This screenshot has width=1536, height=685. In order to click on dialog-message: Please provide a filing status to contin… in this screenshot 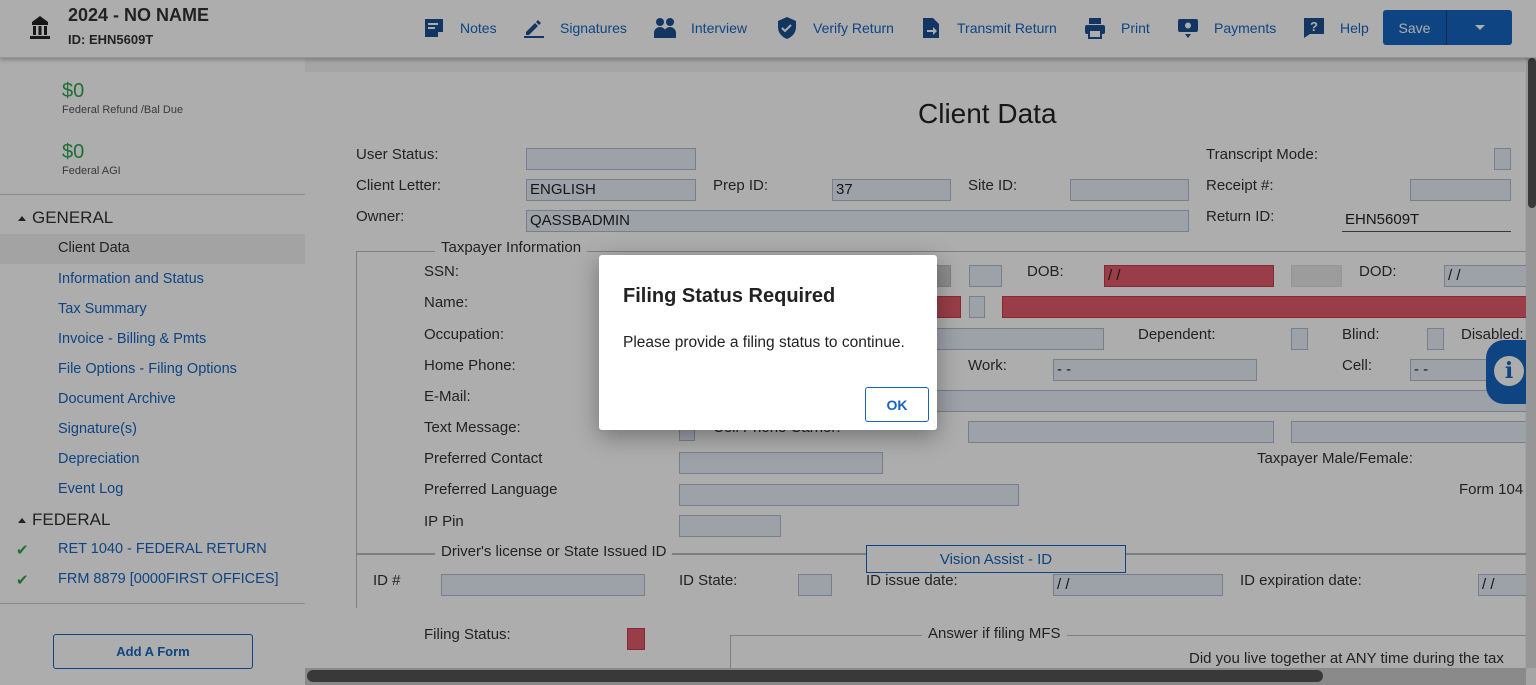, I will do `click(764, 342)`.